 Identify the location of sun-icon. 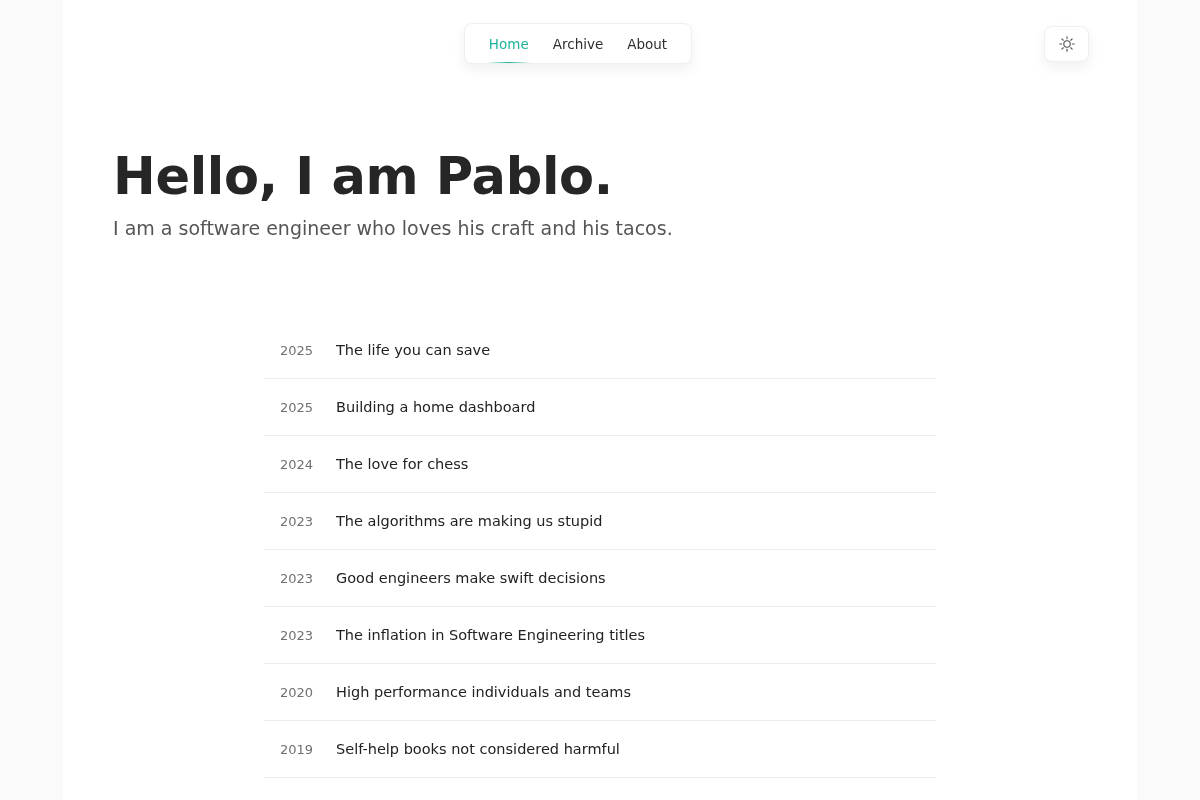
(1066, 44).